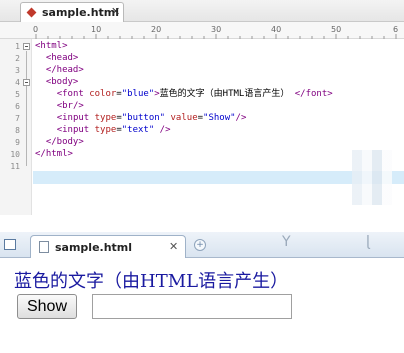  I want to click on code-token: </html>, so click(54, 154).